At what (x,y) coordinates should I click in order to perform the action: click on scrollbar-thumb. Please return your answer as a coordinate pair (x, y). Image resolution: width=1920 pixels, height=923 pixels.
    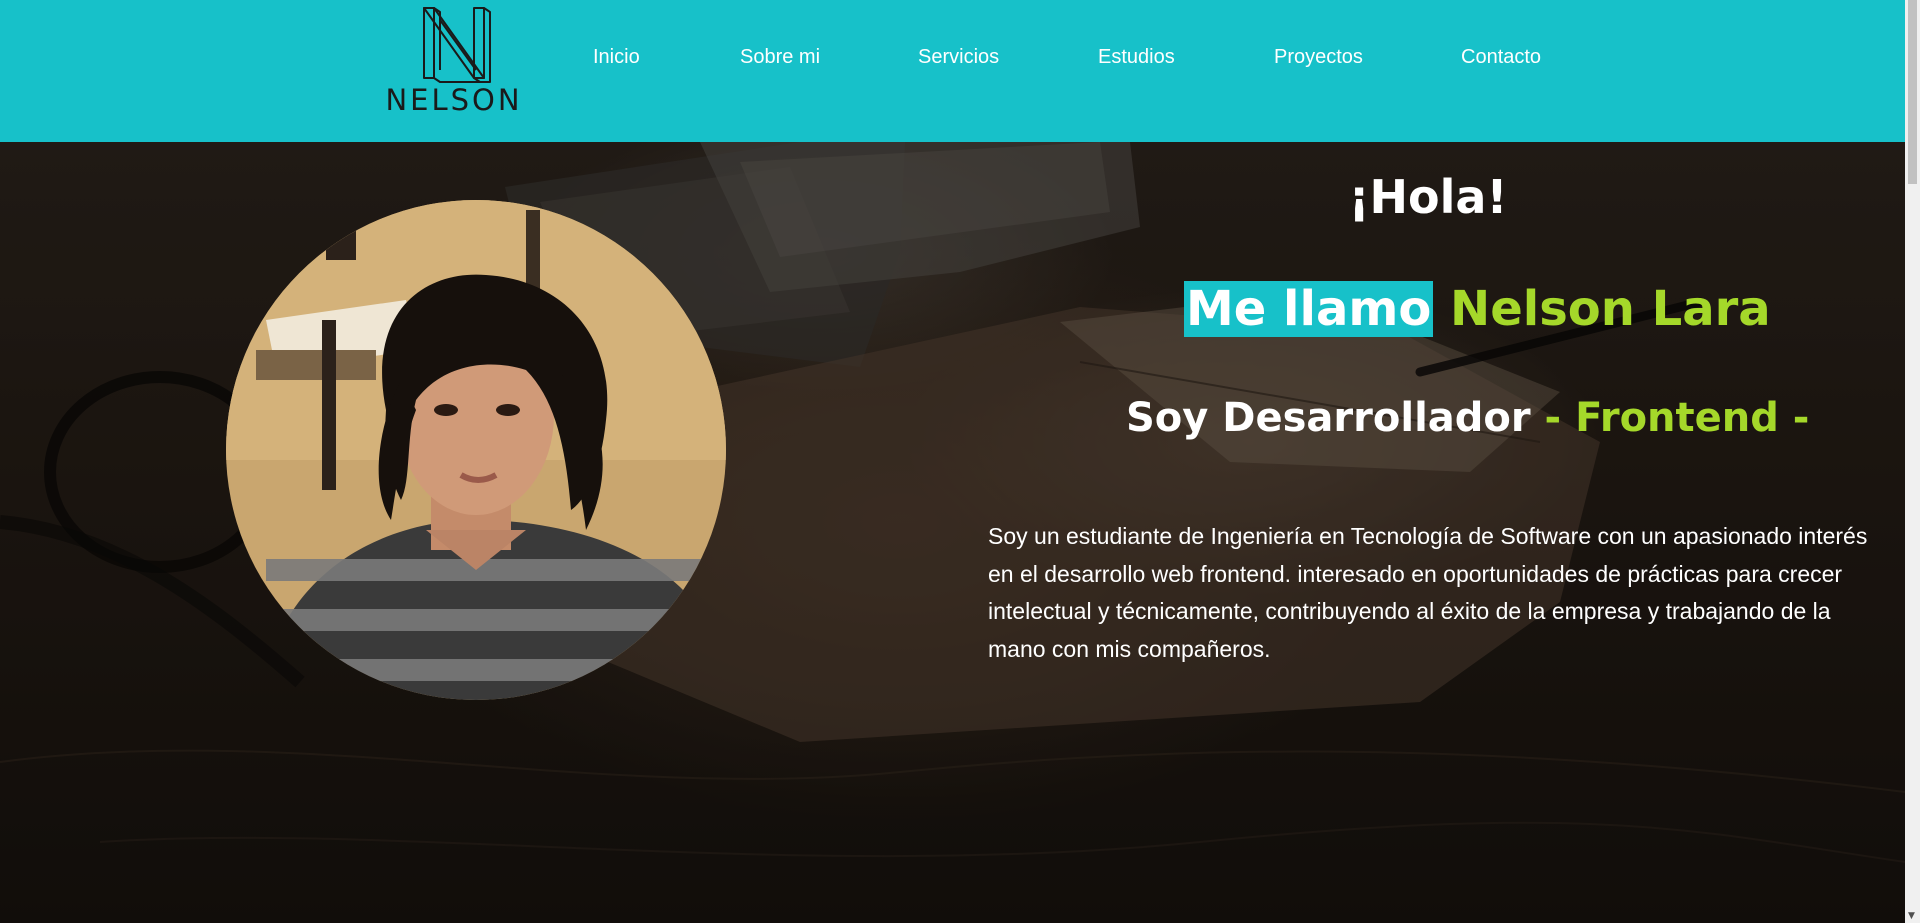
    Looking at the image, I should click on (1912, 92).